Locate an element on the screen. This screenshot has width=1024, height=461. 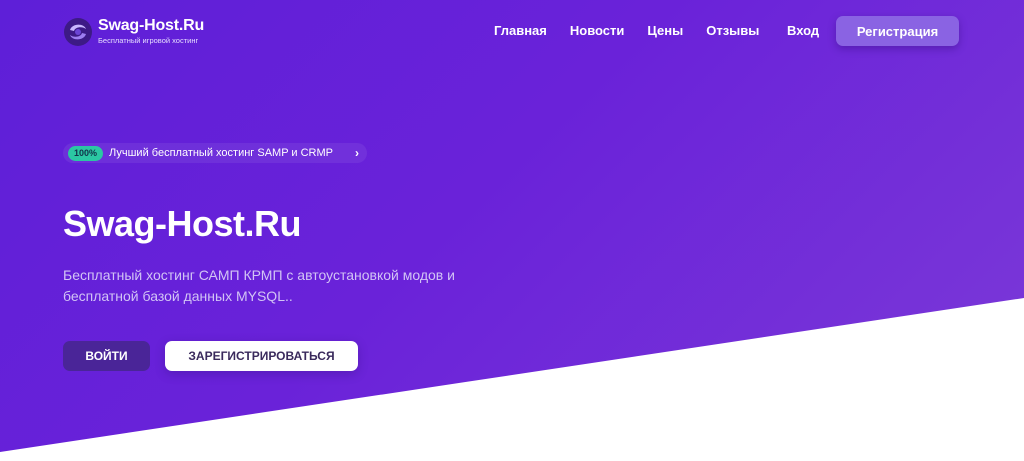
nav-item-reviews: Отзывы is located at coordinates (732, 31).